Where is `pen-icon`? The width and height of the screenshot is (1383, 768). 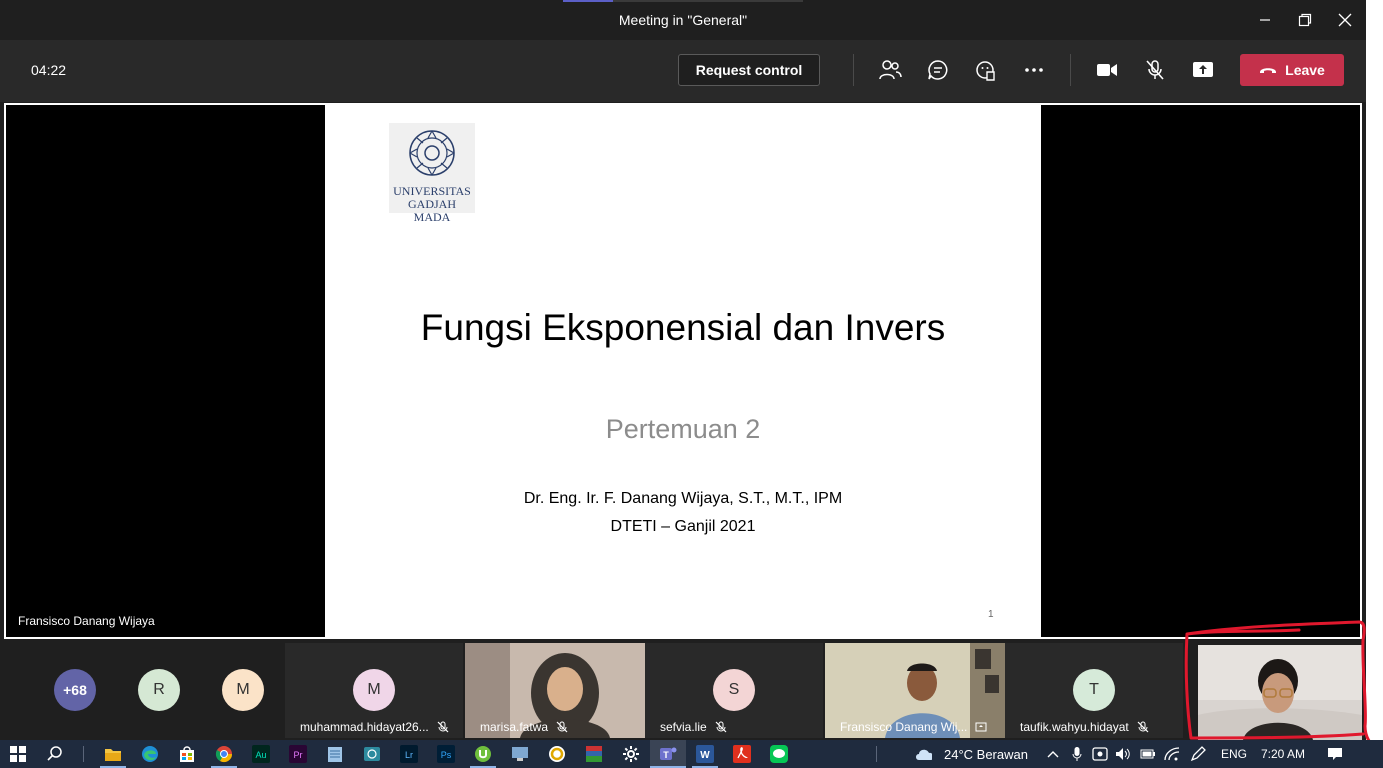
pen-icon is located at coordinates (1198, 754).